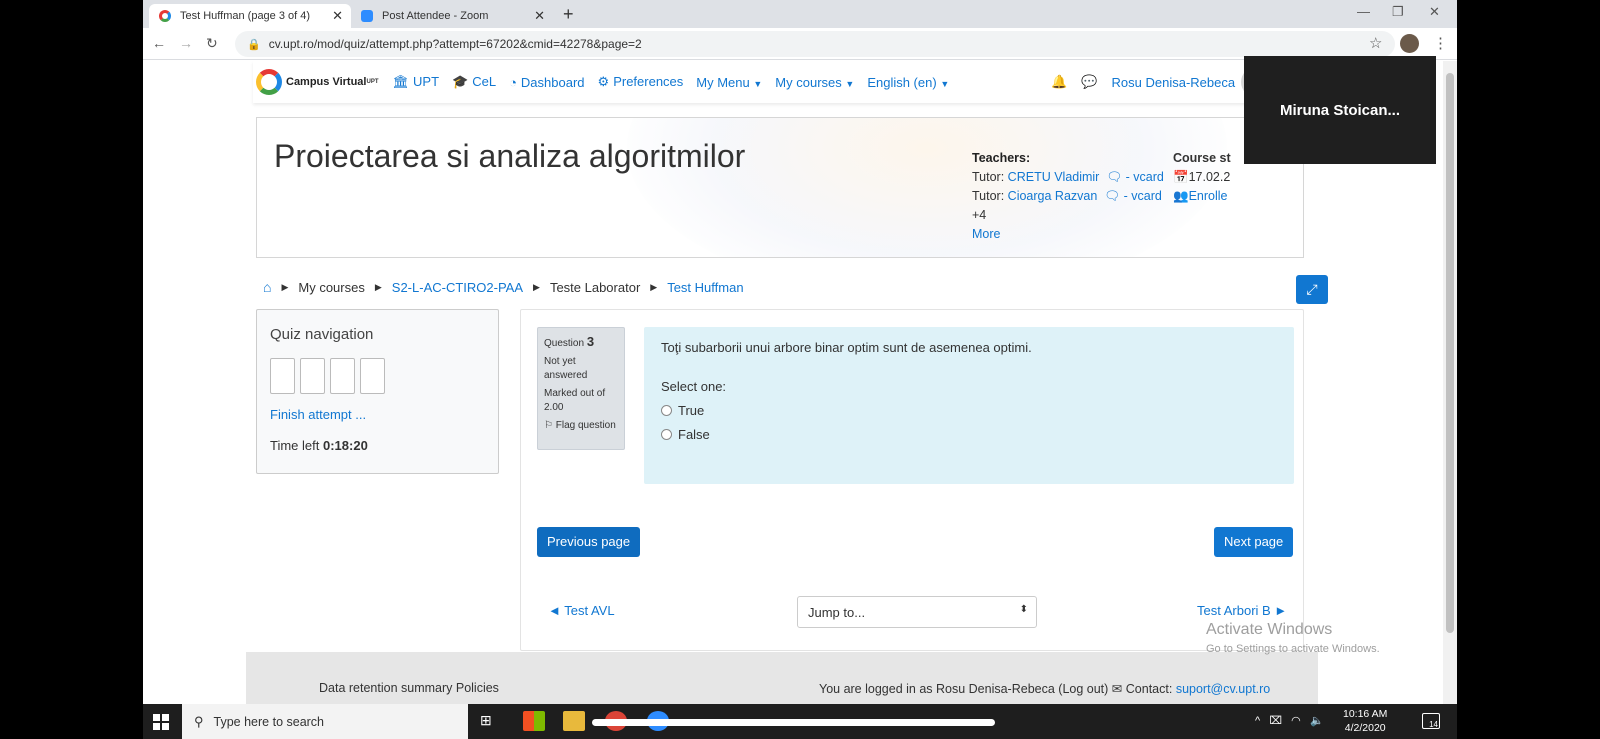 This screenshot has height=739, width=1600. What do you see at coordinates (969, 410) in the screenshot?
I see `option-true: True` at bounding box center [969, 410].